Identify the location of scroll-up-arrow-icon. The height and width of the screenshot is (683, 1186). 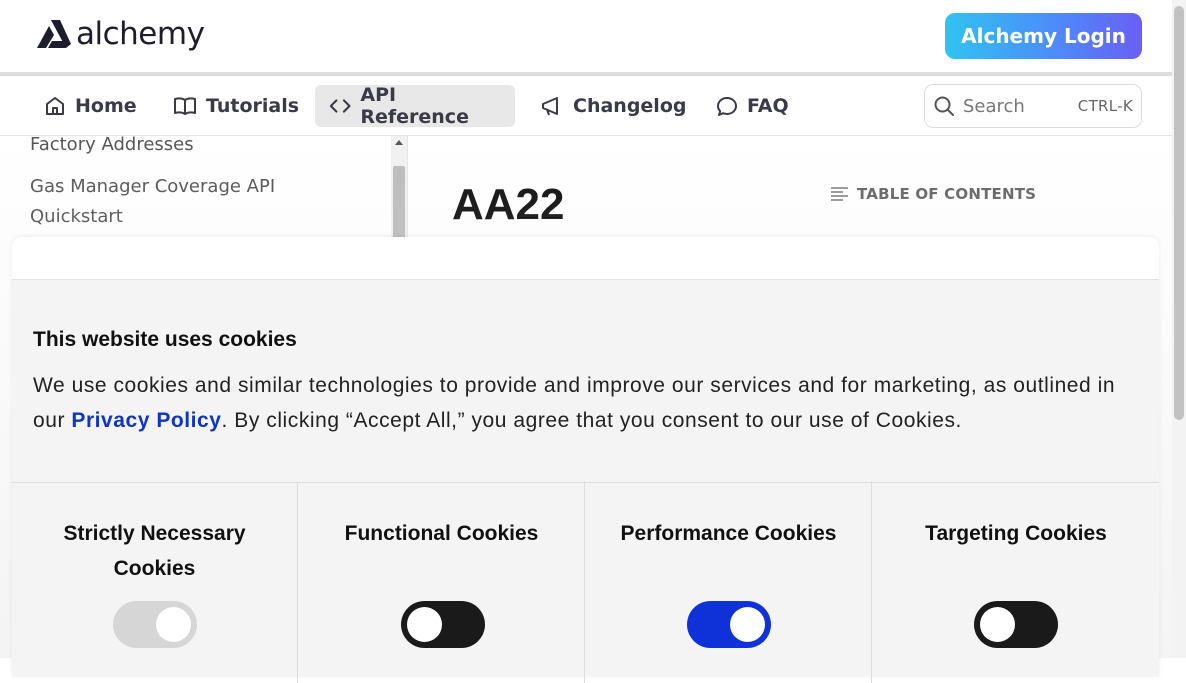
(399, 142).